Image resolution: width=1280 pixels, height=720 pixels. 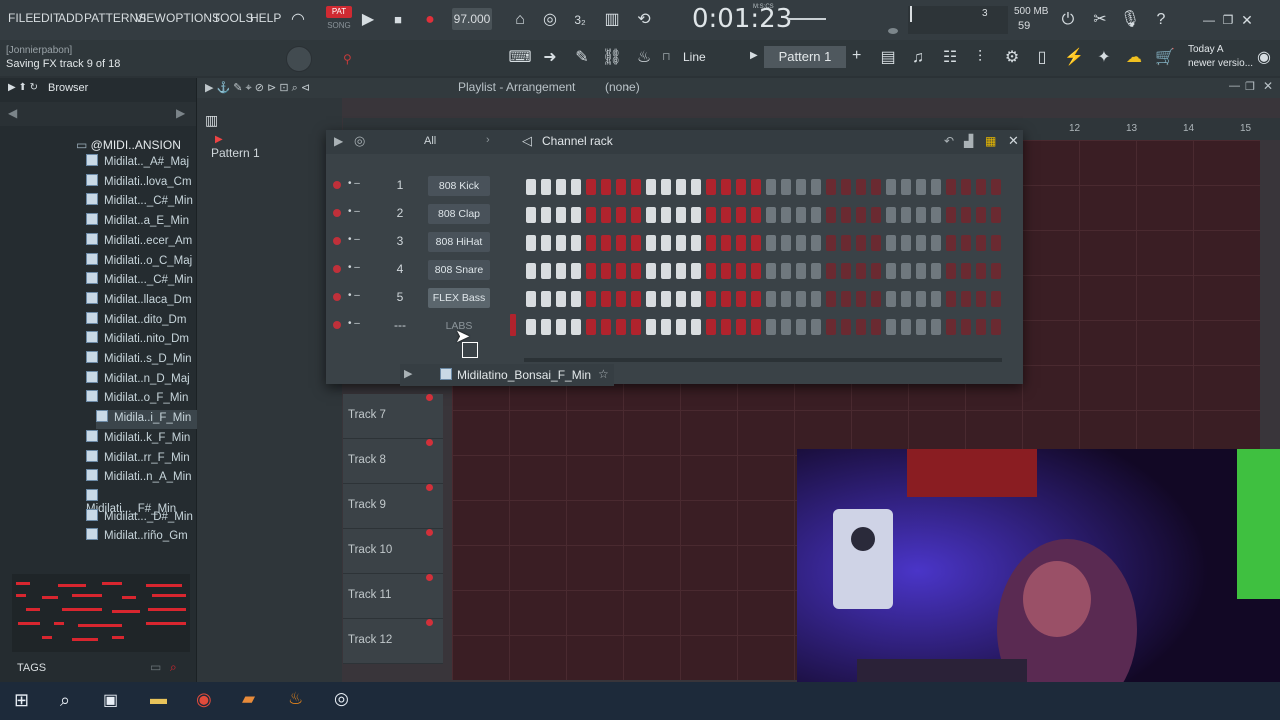 I want to click on menu-options: OPTIONS, so click(x=193, y=18).